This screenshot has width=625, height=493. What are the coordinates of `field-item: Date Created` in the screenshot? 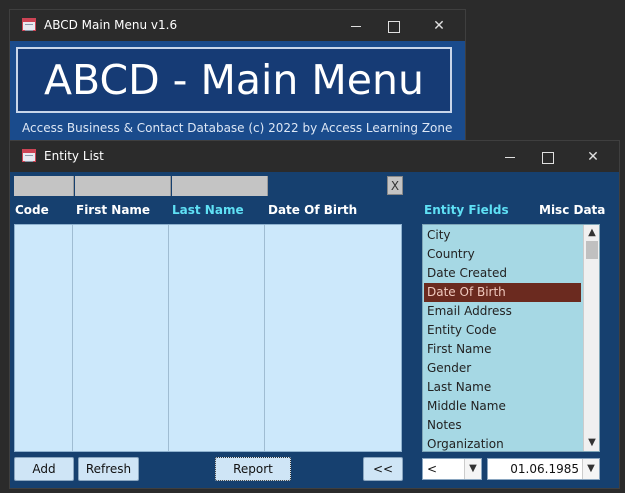 It's located at (467, 273).